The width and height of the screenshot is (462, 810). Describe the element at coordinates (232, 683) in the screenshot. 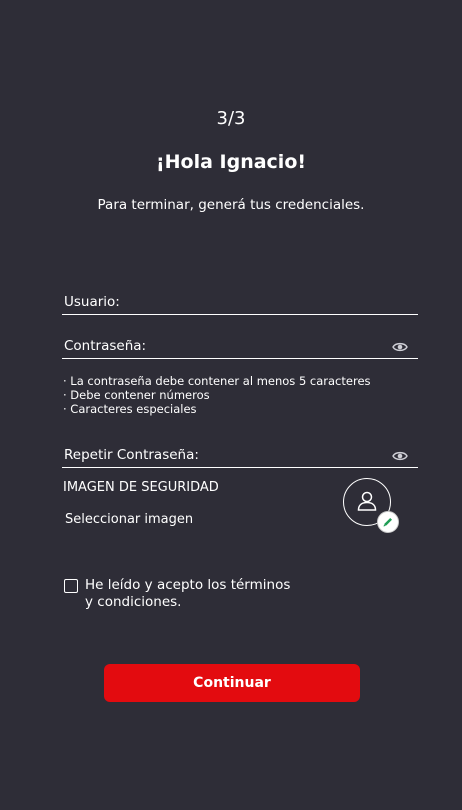

I see `continue-button: Continuar` at that location.